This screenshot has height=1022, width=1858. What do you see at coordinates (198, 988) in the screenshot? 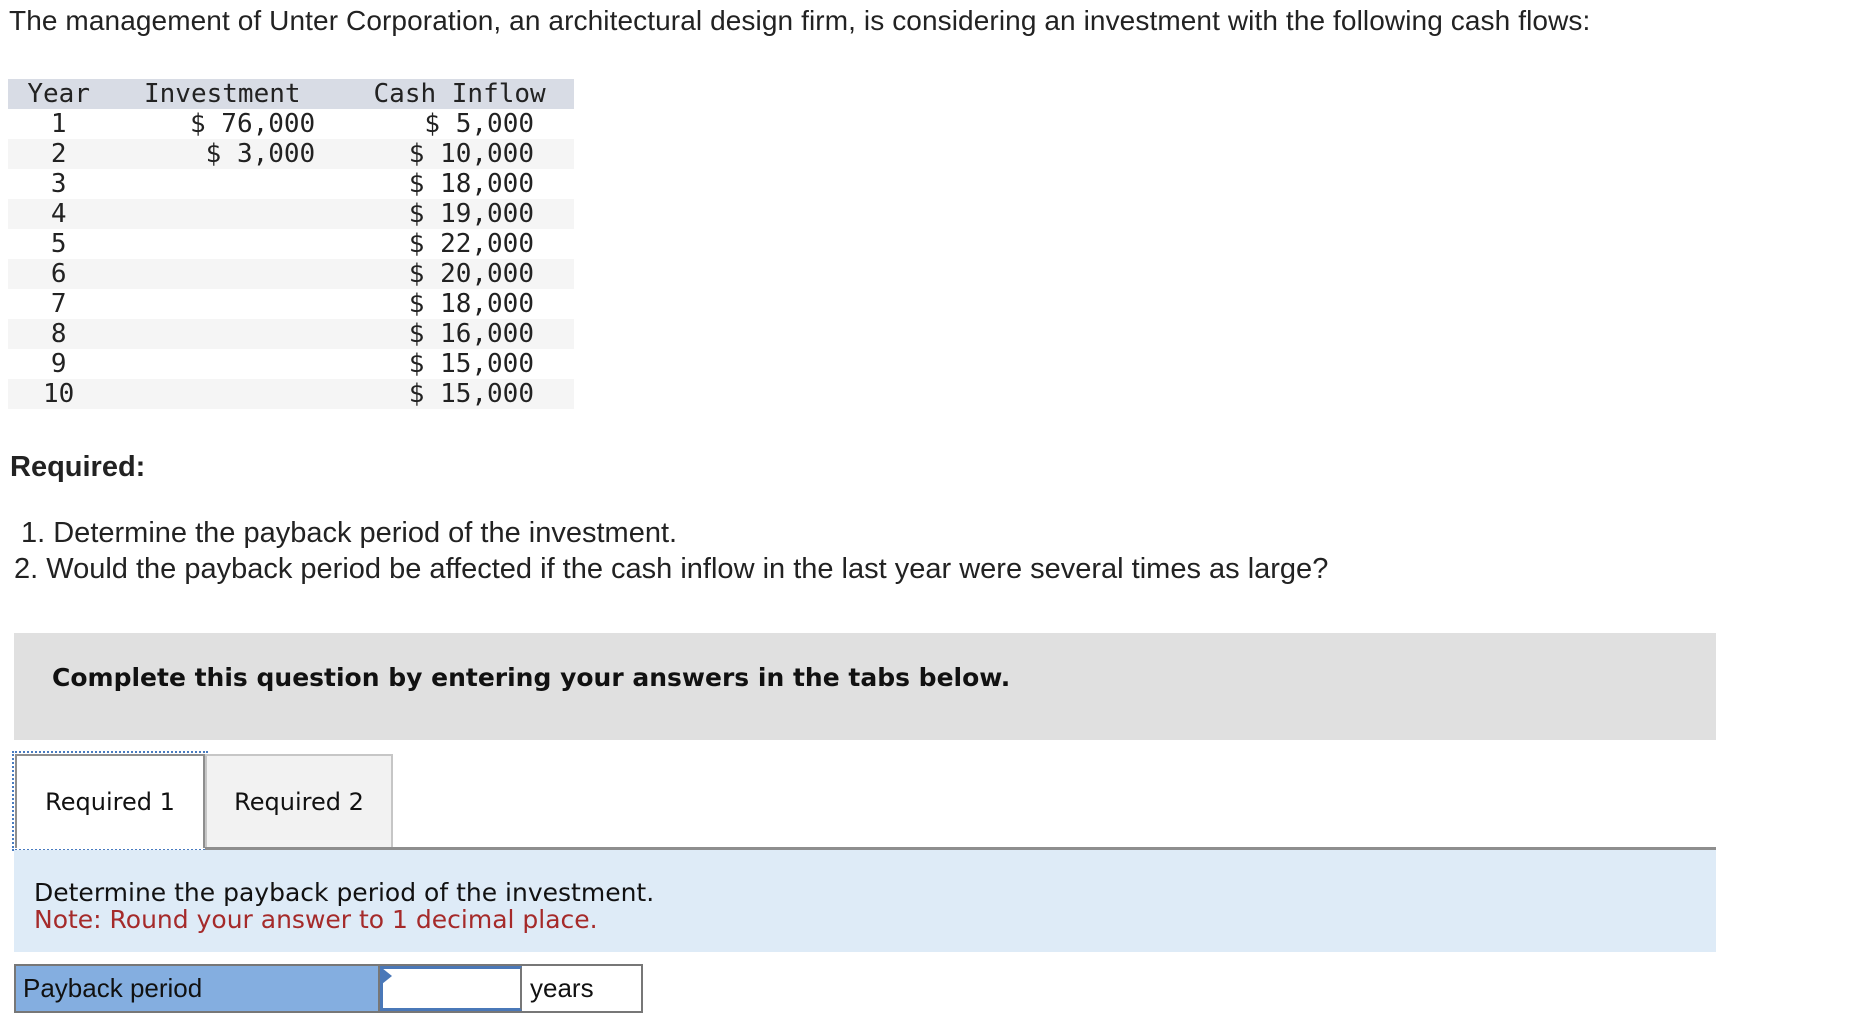
I see `payback-period-label: Payback period` at bounding box center [198, 988].